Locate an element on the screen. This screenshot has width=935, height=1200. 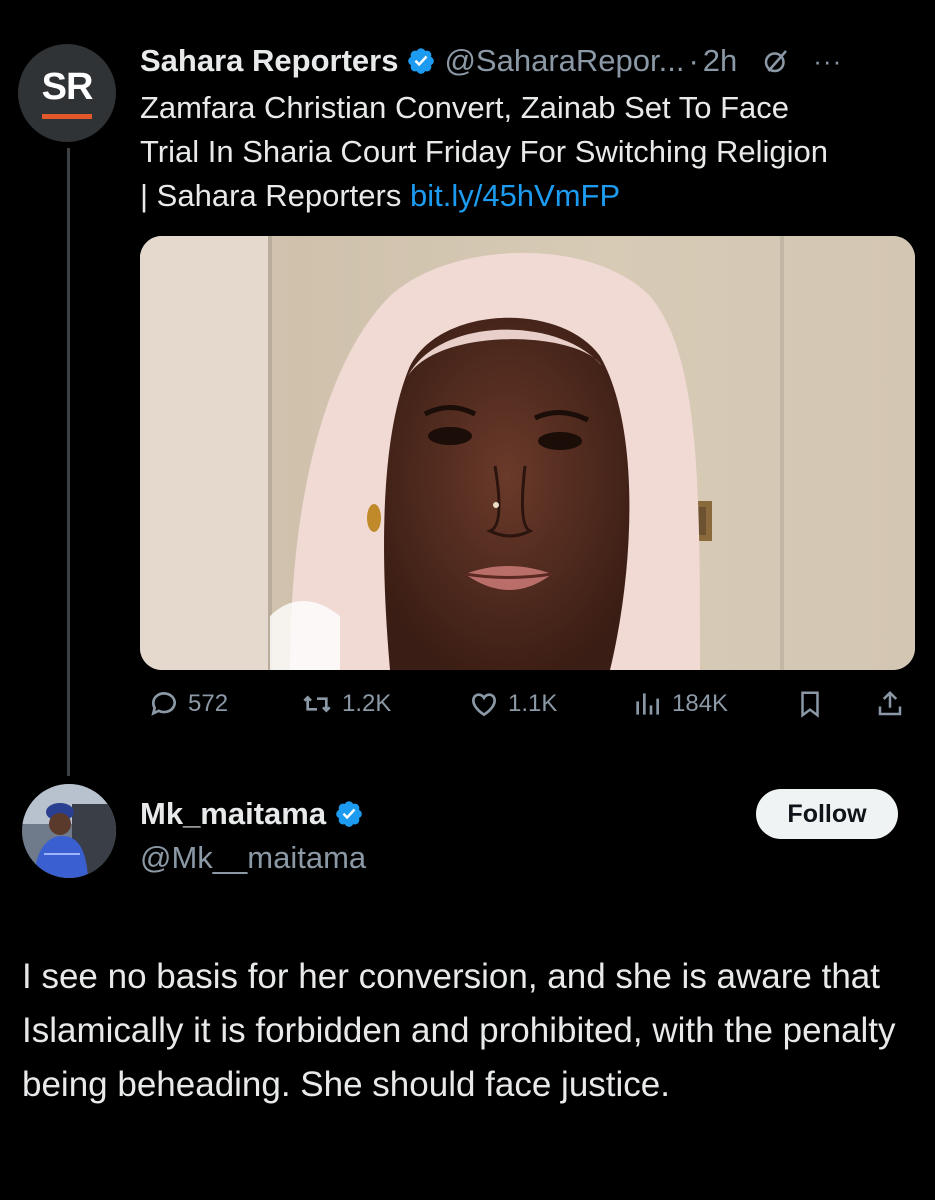
grok-icon is located at coordinates (776, 61).